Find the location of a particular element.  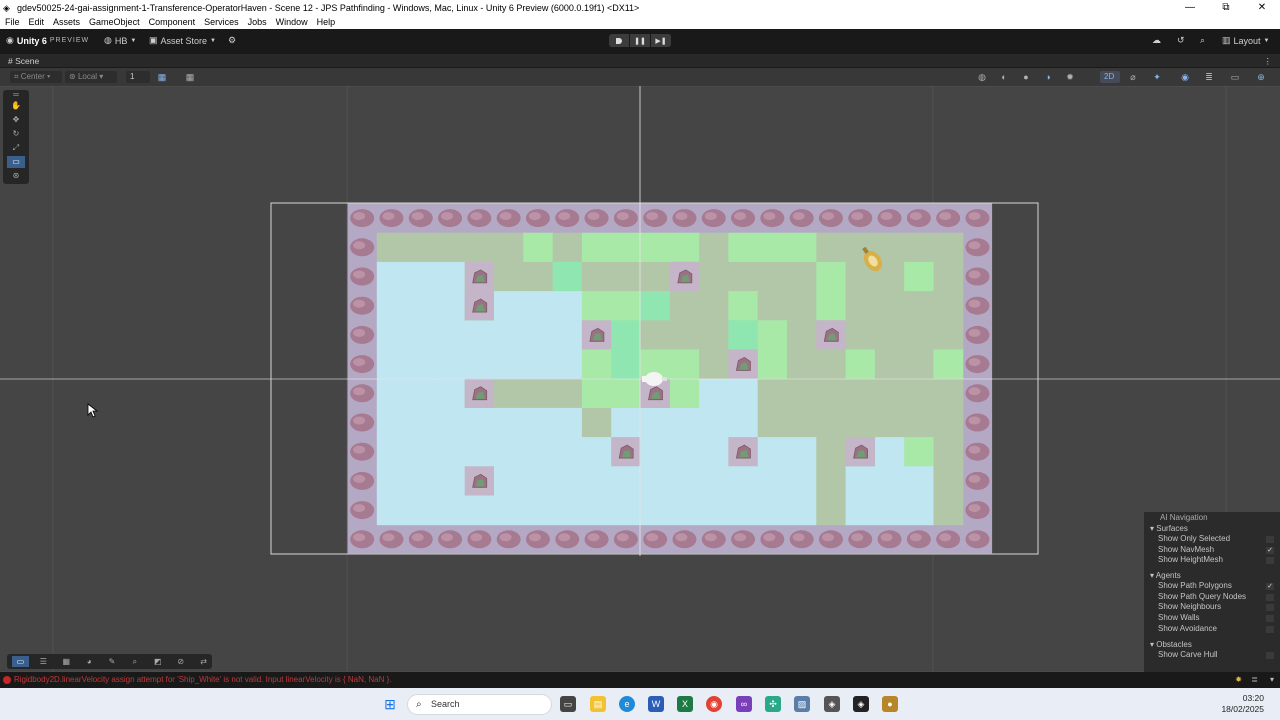

lightbulb-icon: ✸ is located at coordinates (1238, 680).